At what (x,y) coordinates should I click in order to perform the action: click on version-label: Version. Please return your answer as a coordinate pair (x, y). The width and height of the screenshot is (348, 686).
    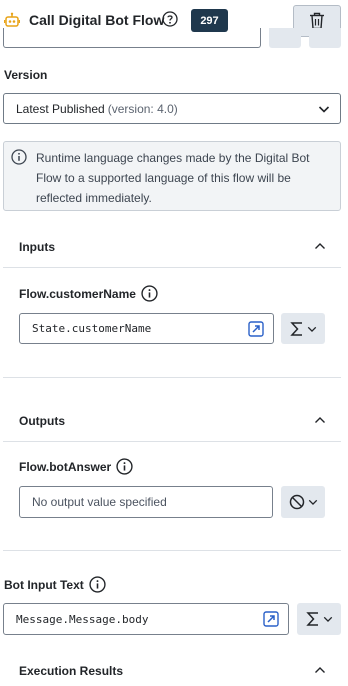
    Looking at the image, I should click on (26, 75).